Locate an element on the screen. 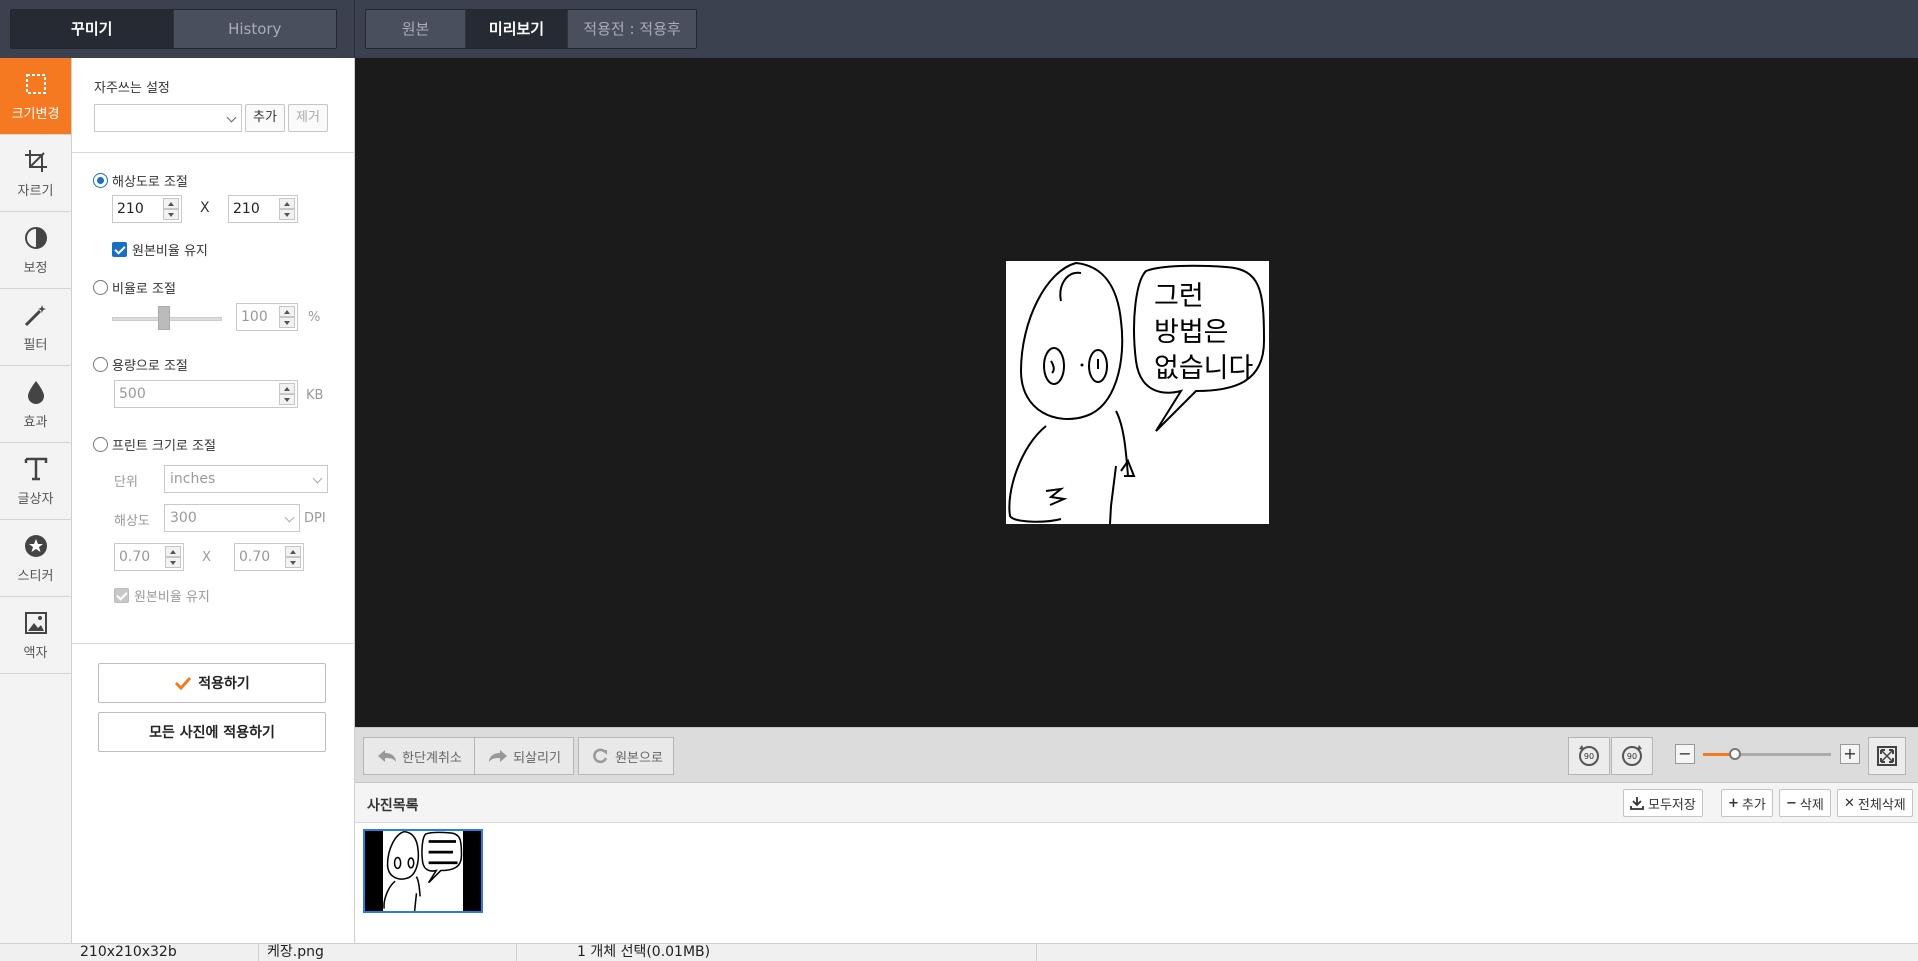 This screenshot has height=961, width=1918. zoom-slider-handle is located at coordinates (1735, 754).